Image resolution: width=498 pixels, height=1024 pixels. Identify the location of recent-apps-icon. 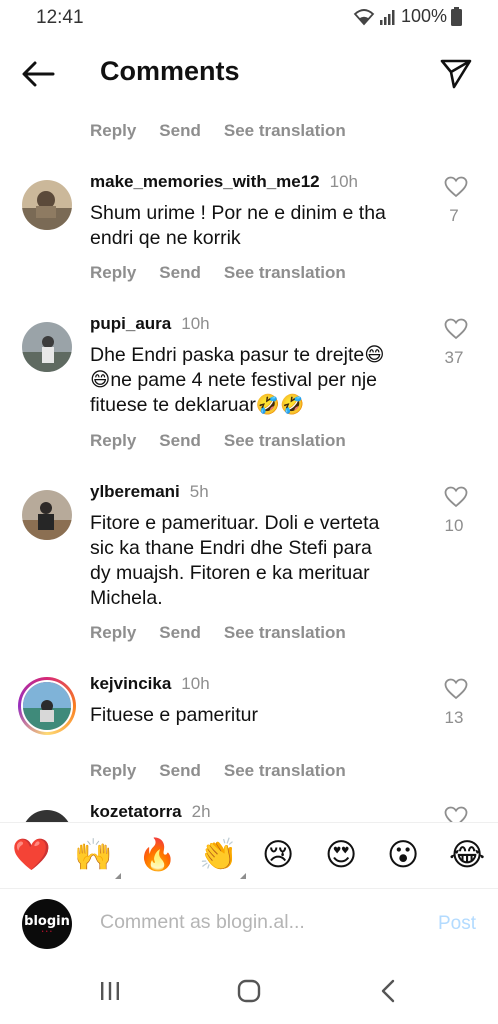
(110, 991).